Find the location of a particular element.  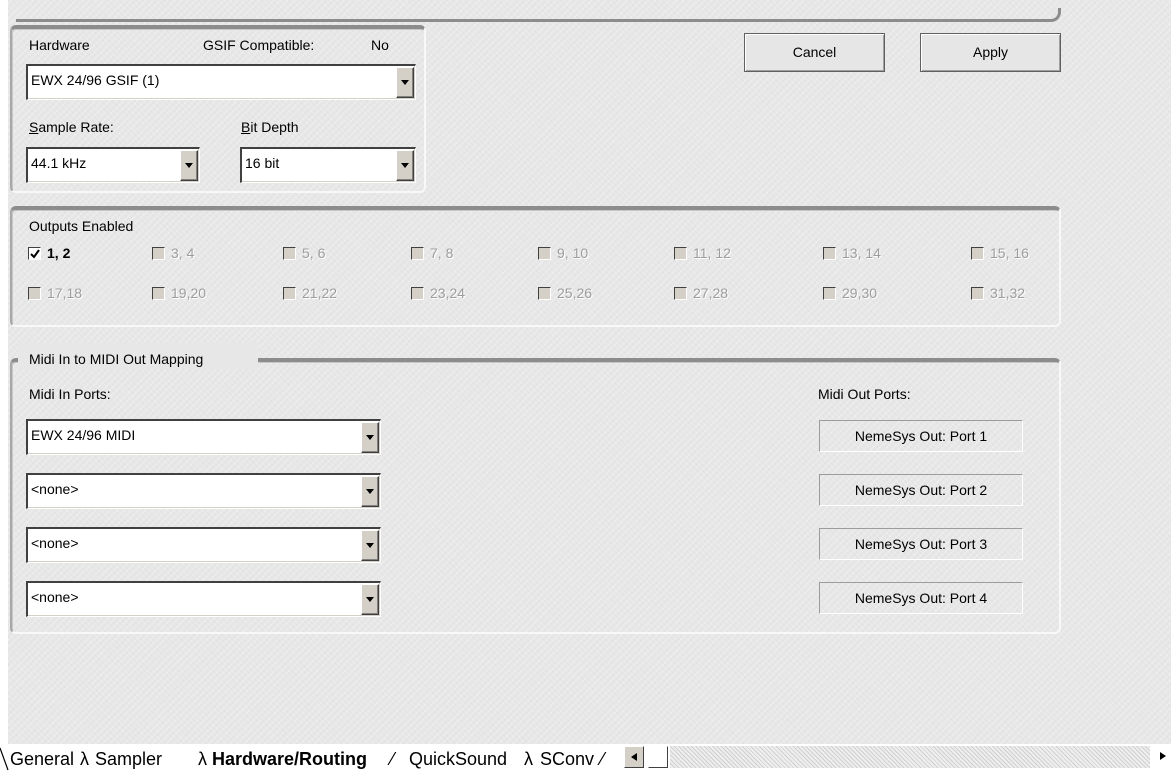

output-checkbox-label: 29,30 is located at coordinates (860, 293).